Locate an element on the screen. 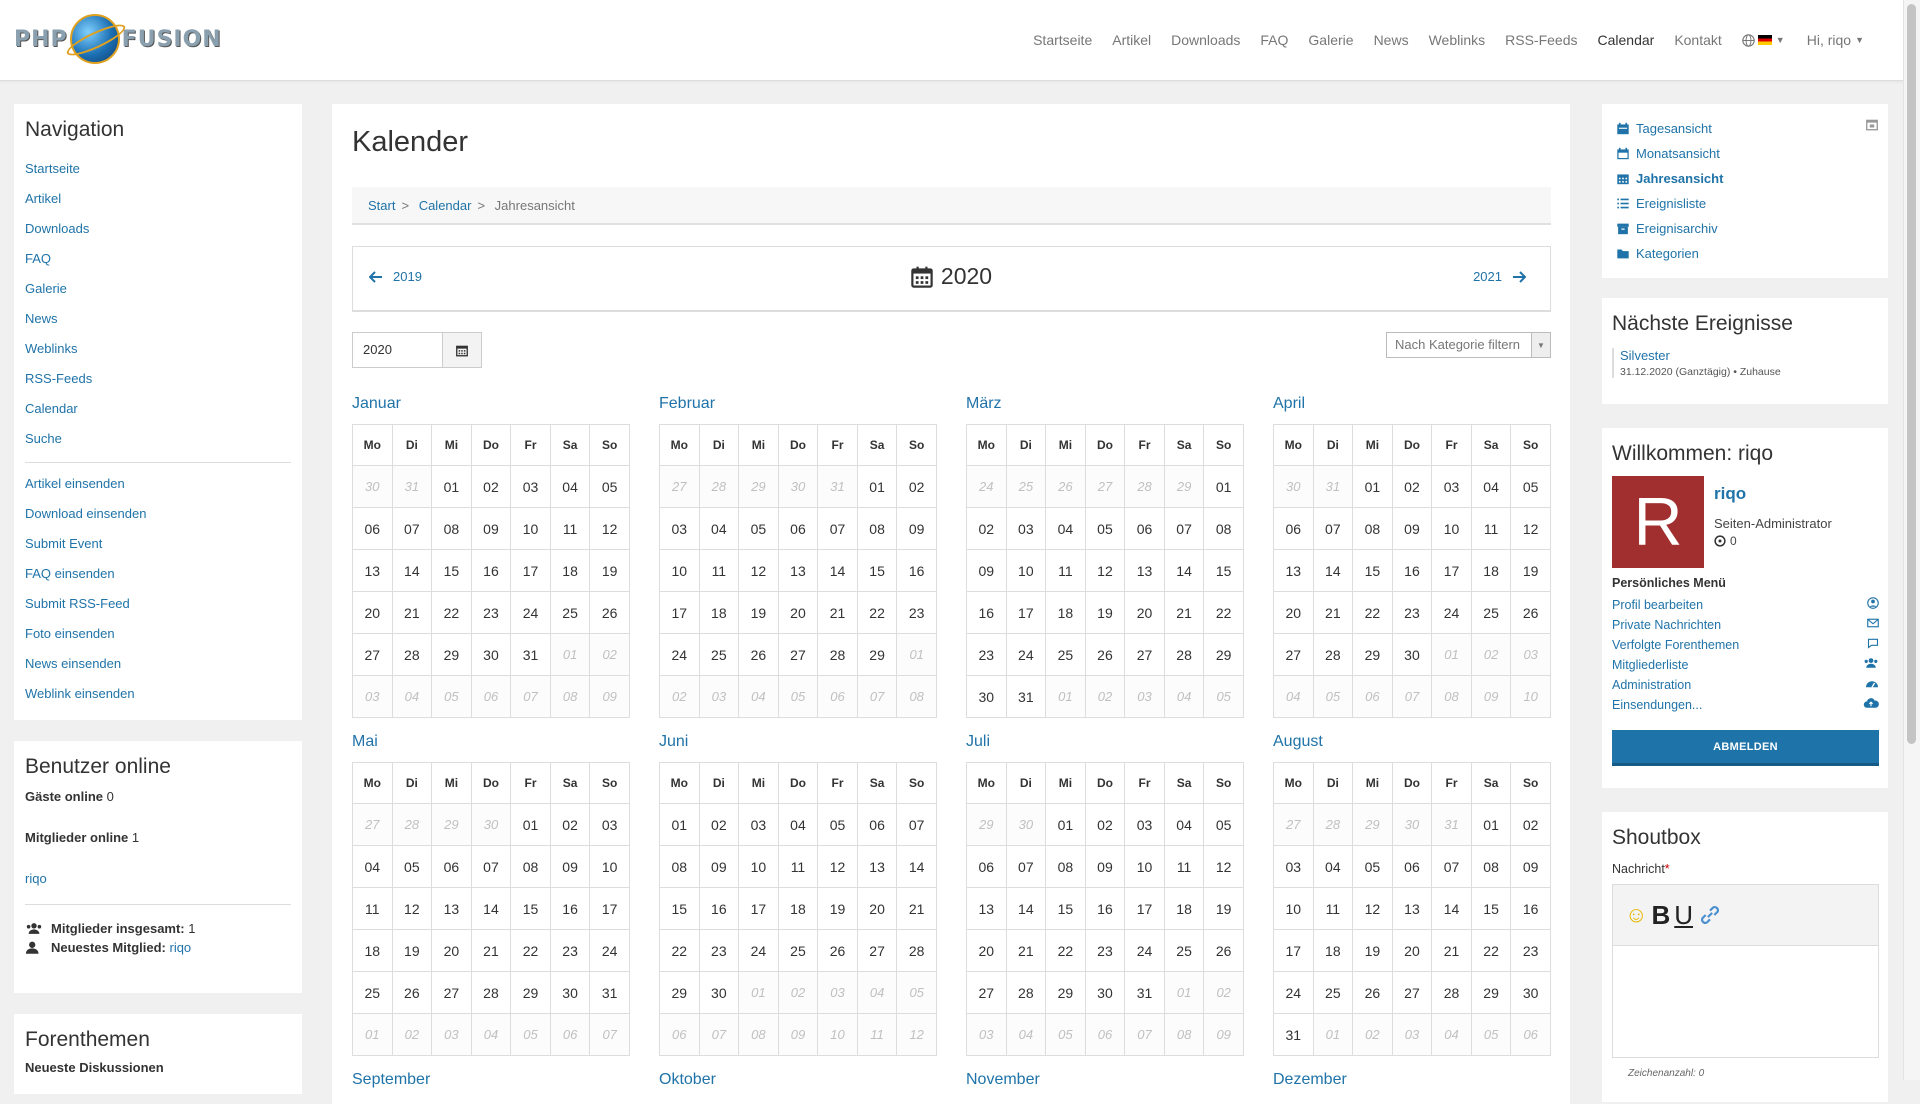  submit-item-news-einsenden: News einsenden is located at coordinates (158, 664).